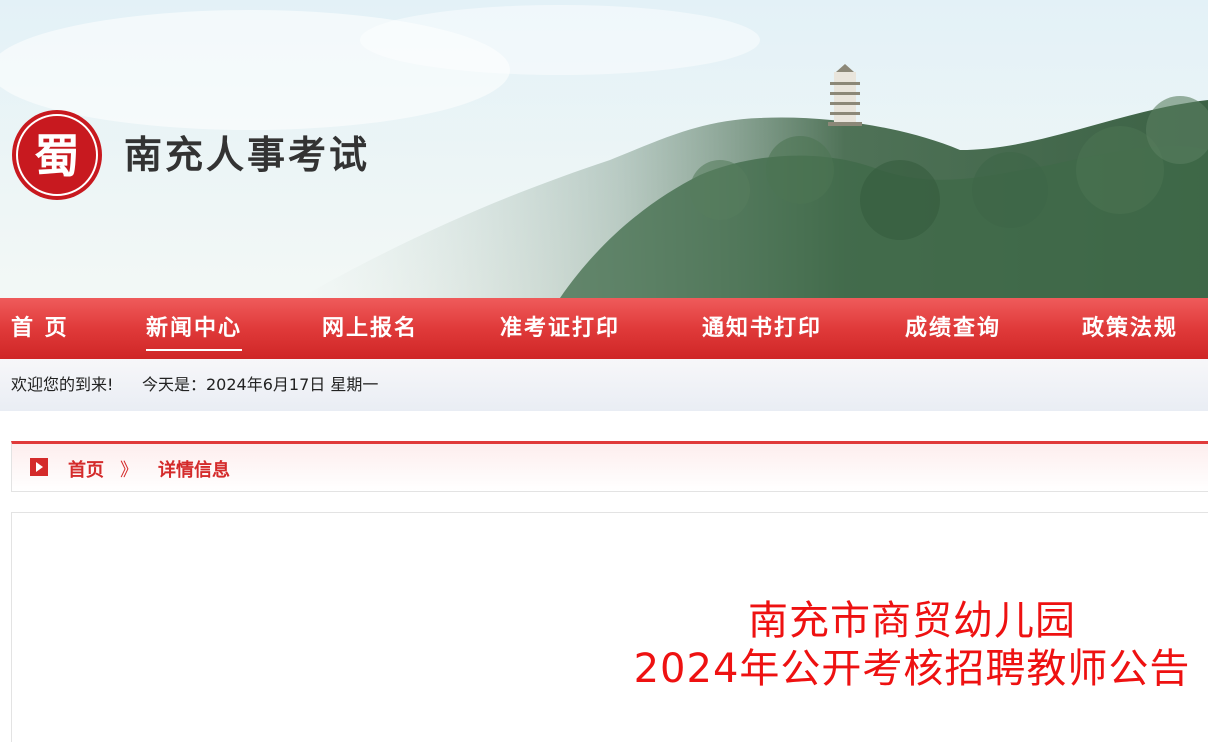 Image resolution: width=1208 pixels, height=742 pixels. What do you see at coordinates (40, 328) in the screenshot?
I see `nav-item-home: 首 页` at bounding box center [40, 328].